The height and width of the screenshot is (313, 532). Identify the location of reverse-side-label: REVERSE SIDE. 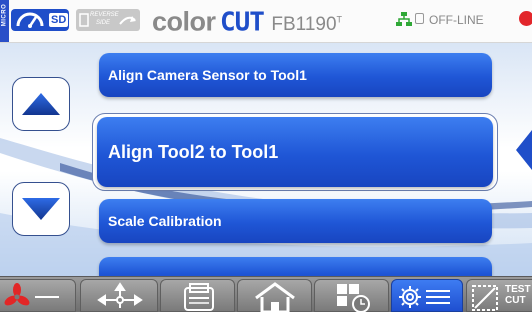
(104, 19).